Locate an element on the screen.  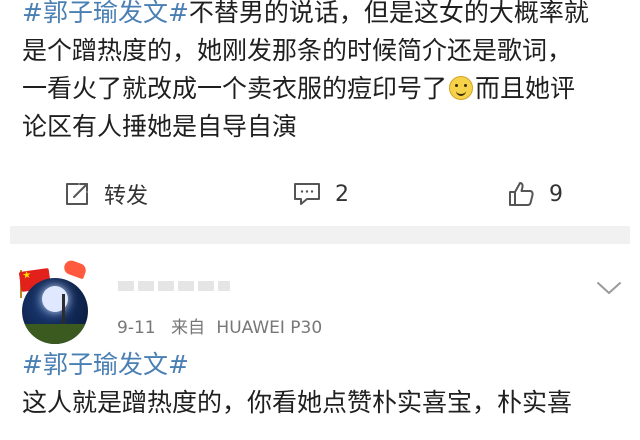
ground-graphic is located at coordinates (55, 334).